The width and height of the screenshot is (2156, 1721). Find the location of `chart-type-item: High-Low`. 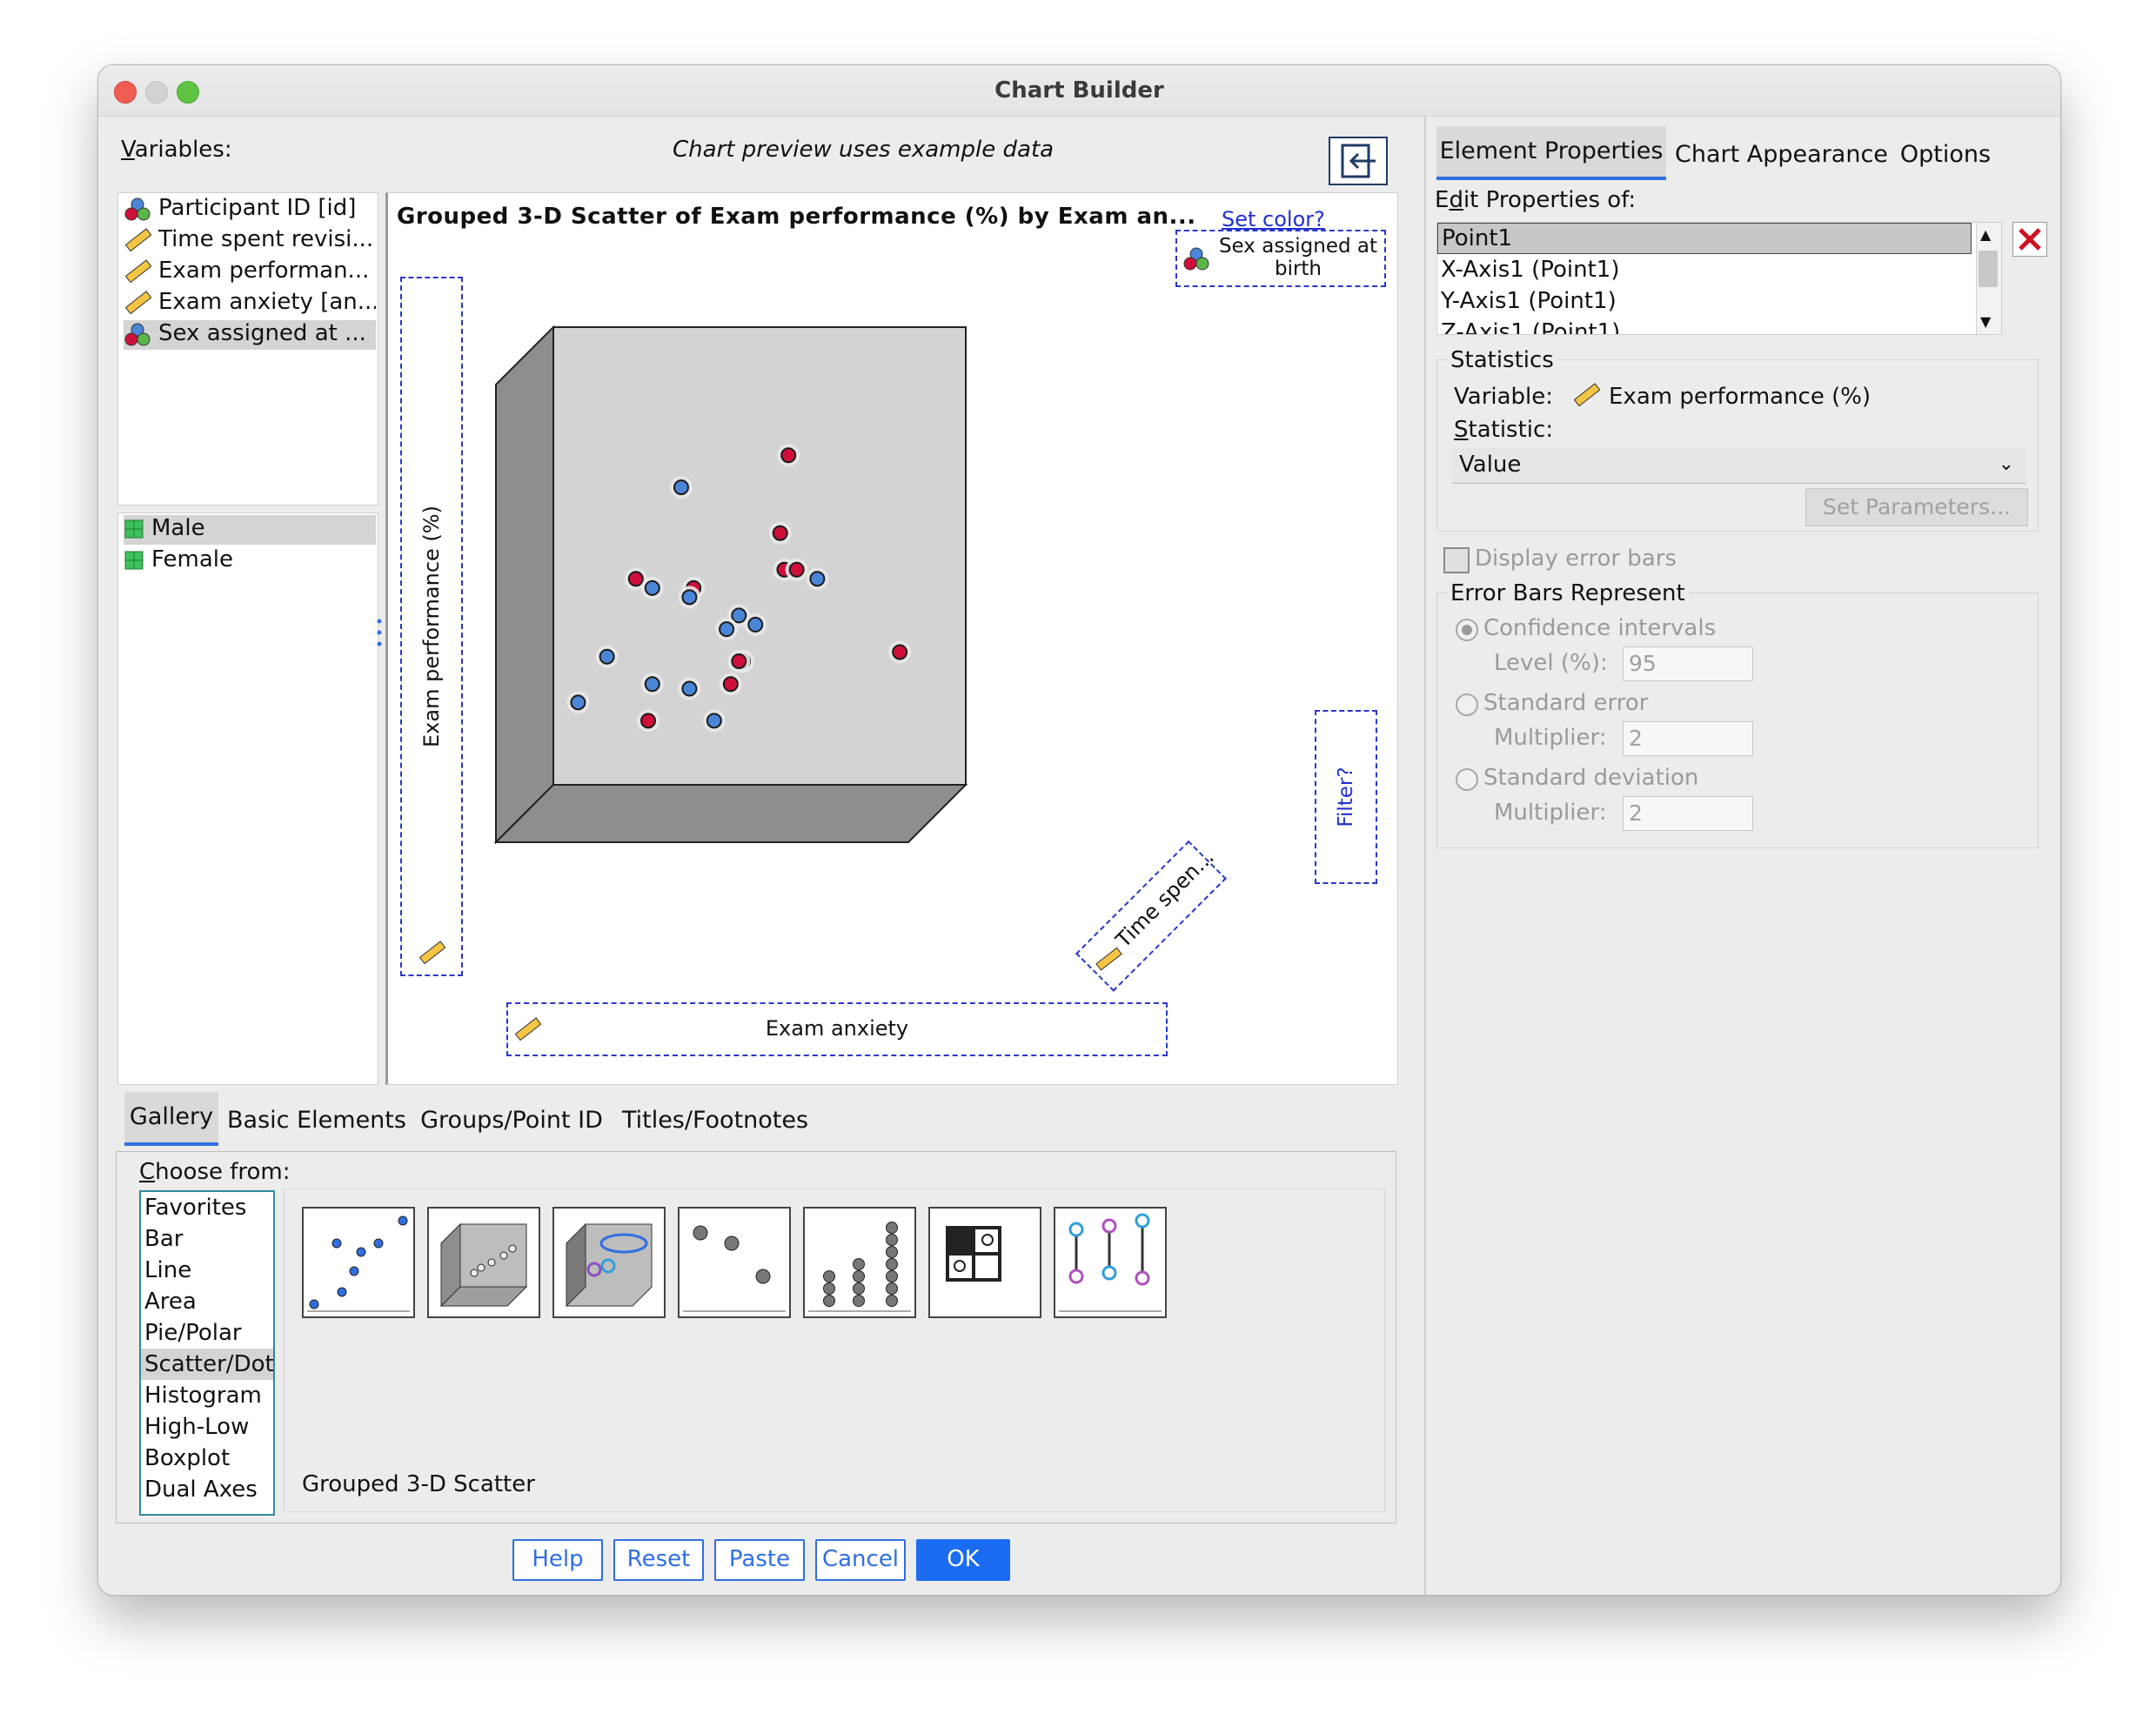

chart-type-item: High-Low is located at coordinates (207, 1427).